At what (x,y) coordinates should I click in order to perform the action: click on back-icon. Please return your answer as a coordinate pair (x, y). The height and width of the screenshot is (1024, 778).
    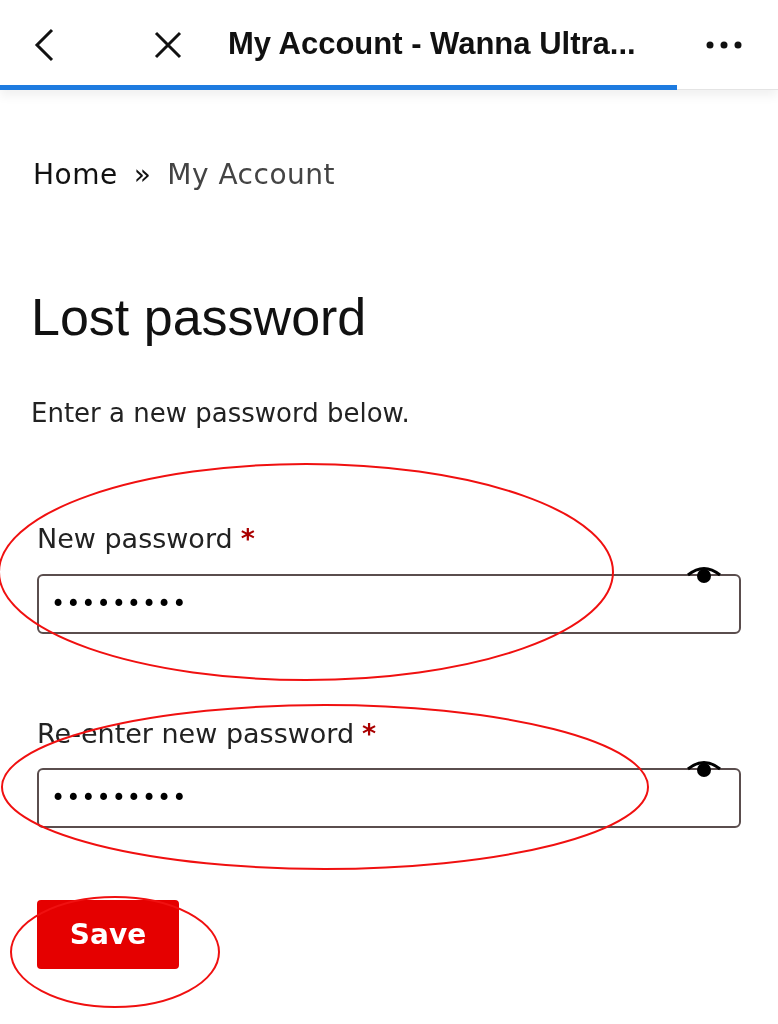
    Looking at the image, I should click on (44, 44).